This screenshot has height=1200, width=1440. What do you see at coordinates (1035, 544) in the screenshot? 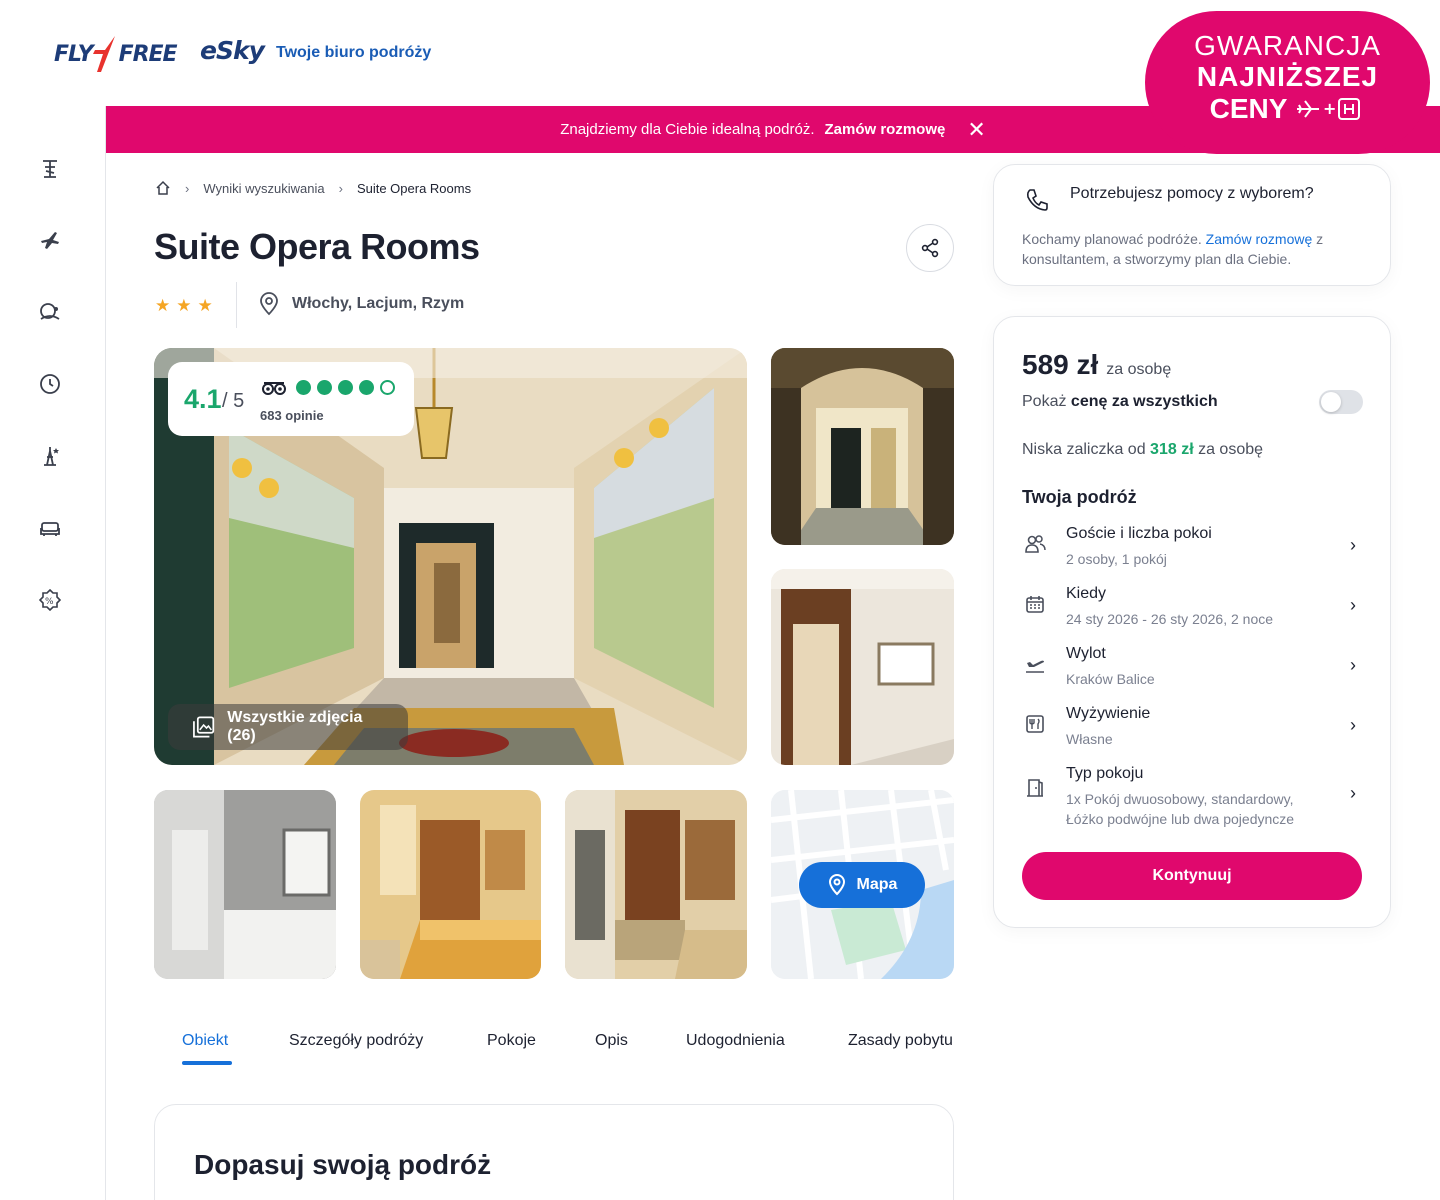
I see `guests-icon` at bounding box center [1035, 544].